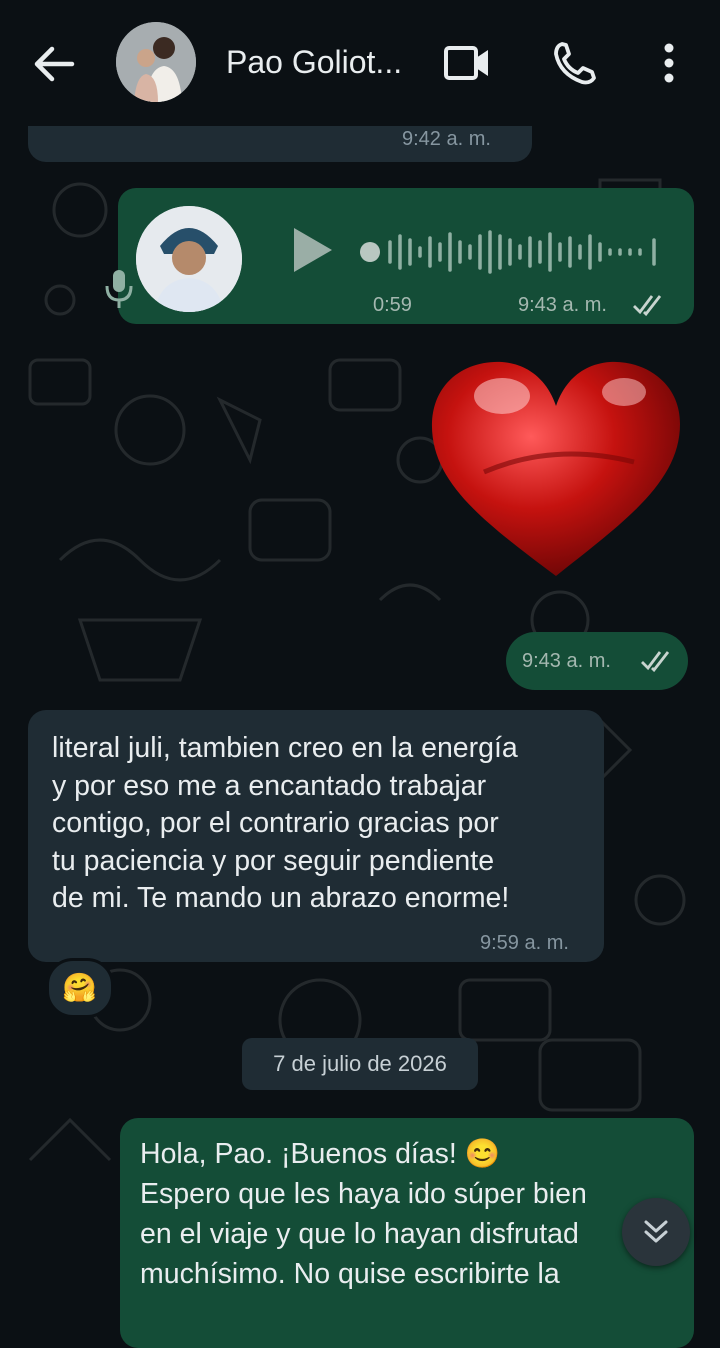 The image size is (720, 1348). Describe the element at coordinates (189, 259) in the screenshot. I see `voice-sender-avatar` at that location.